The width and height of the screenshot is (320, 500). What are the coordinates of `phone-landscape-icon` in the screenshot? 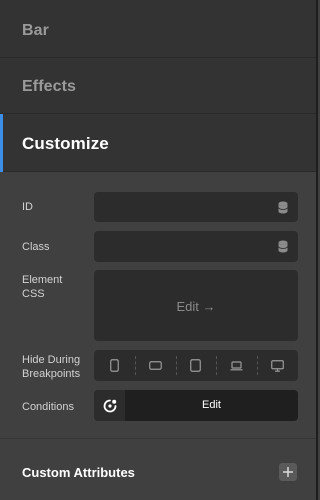 It's located at (155, 365).